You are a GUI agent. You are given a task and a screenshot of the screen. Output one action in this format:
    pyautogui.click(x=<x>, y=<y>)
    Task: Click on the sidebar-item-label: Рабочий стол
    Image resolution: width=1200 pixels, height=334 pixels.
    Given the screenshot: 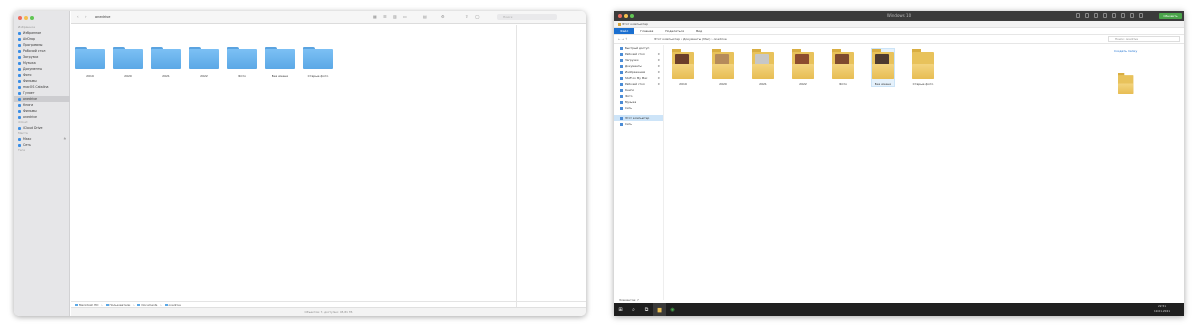 What is the action you would take?
    pyautogui.click(x=34, y=51)
    